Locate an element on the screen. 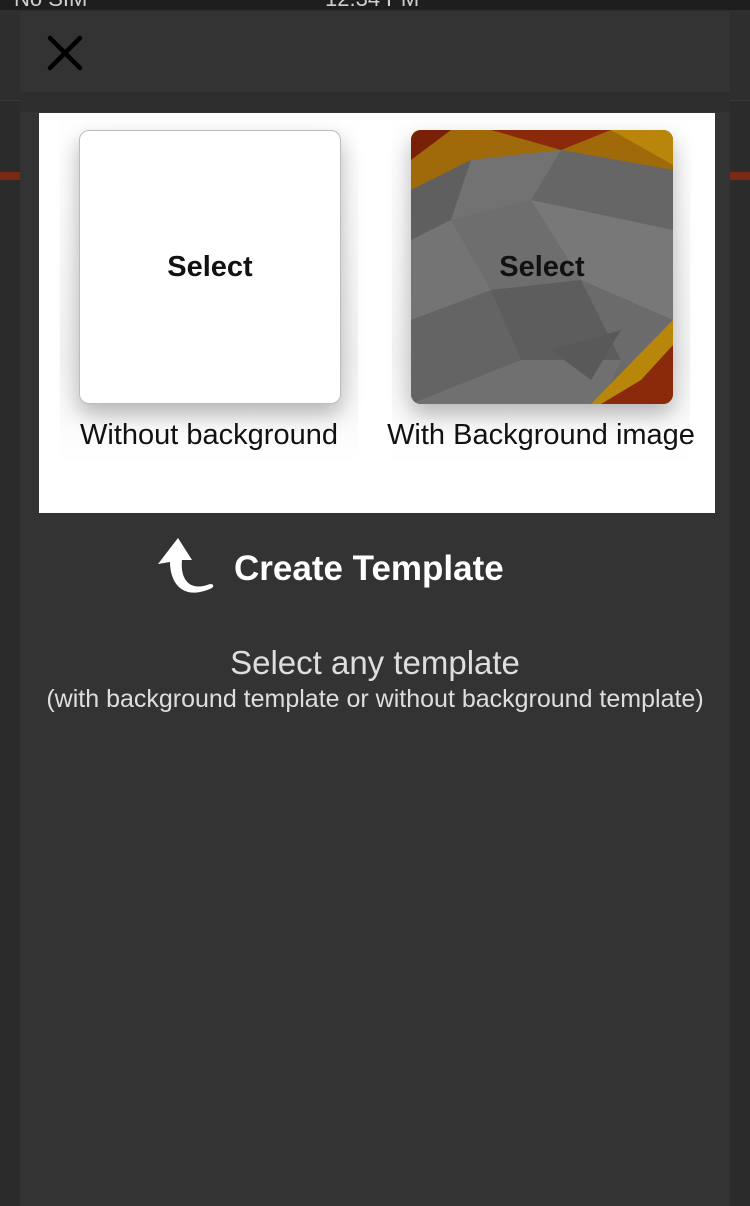 This screenshot has height=1206, width=750. create-template-button: Create Template is located at coordinates (375, 569).